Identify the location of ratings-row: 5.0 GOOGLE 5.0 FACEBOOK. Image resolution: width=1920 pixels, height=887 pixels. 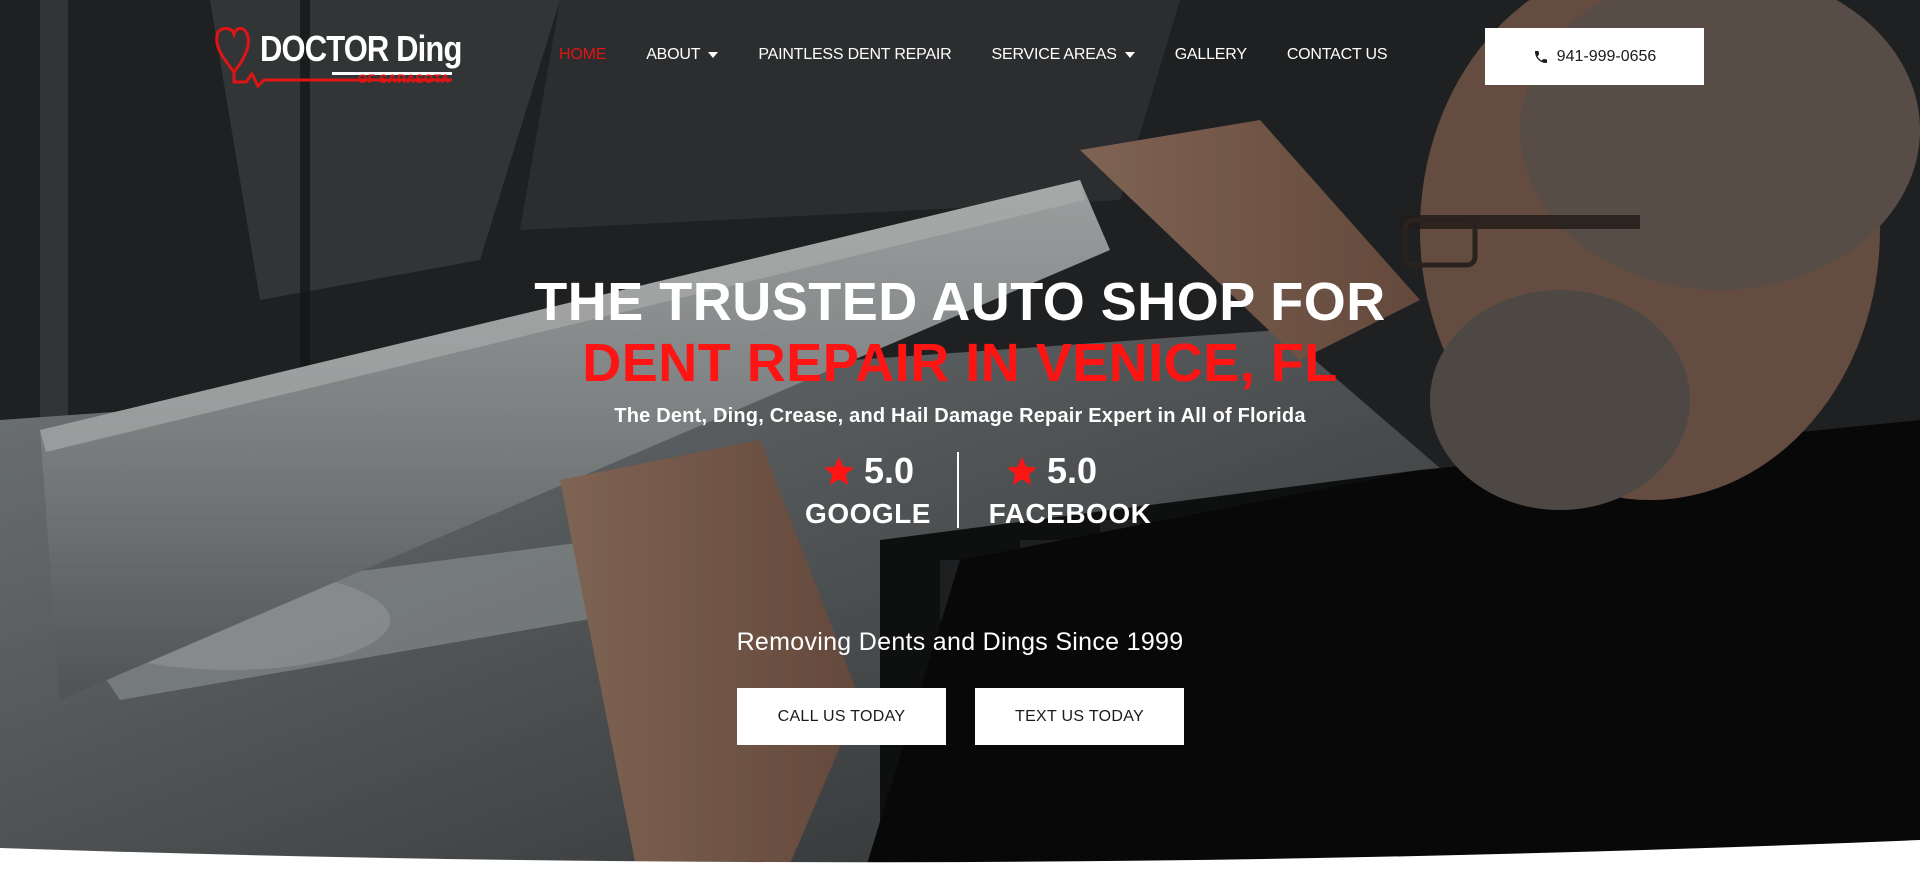
(960, 490).